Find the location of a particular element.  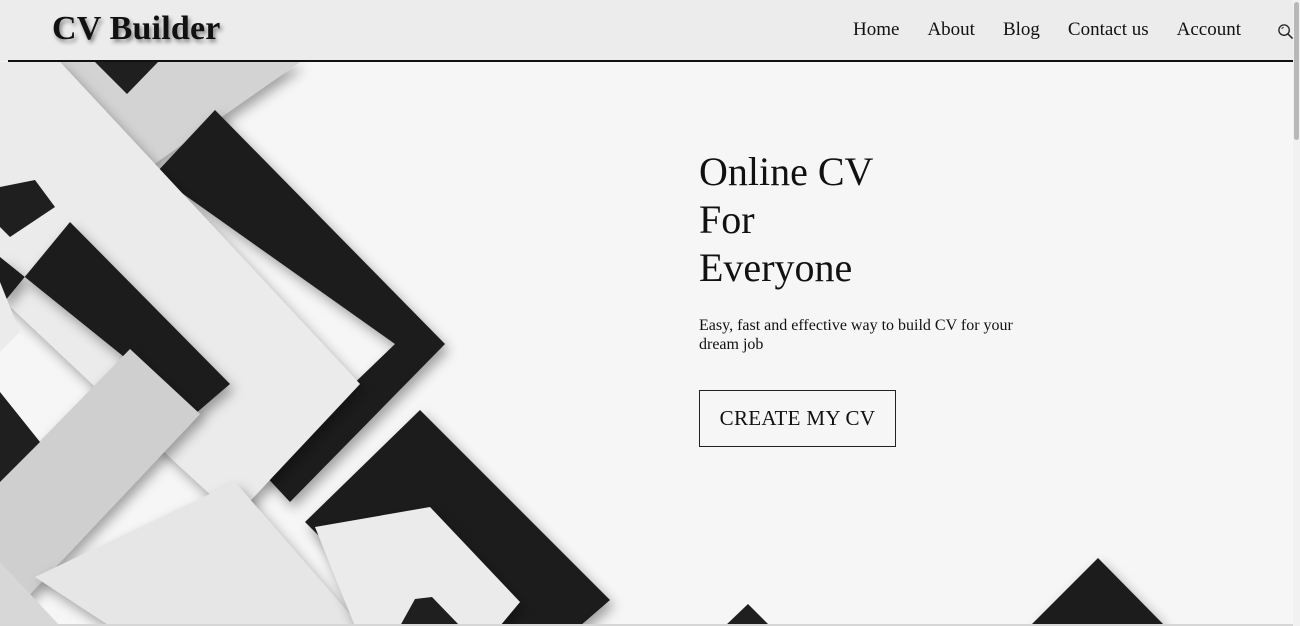

scrollbar-thumb is located at coordinates (1296, 71).